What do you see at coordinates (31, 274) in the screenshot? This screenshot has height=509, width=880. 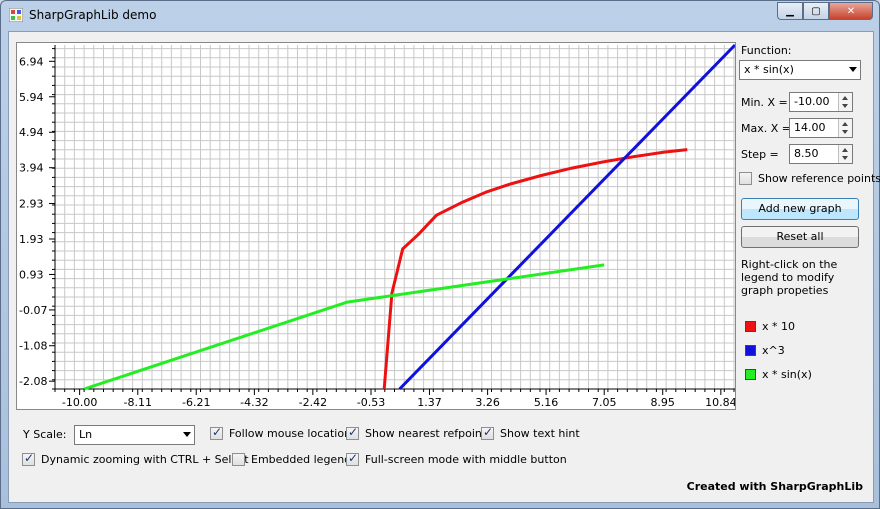 I see `y-tick-label: 0.93` at bounding box center [31, 274].